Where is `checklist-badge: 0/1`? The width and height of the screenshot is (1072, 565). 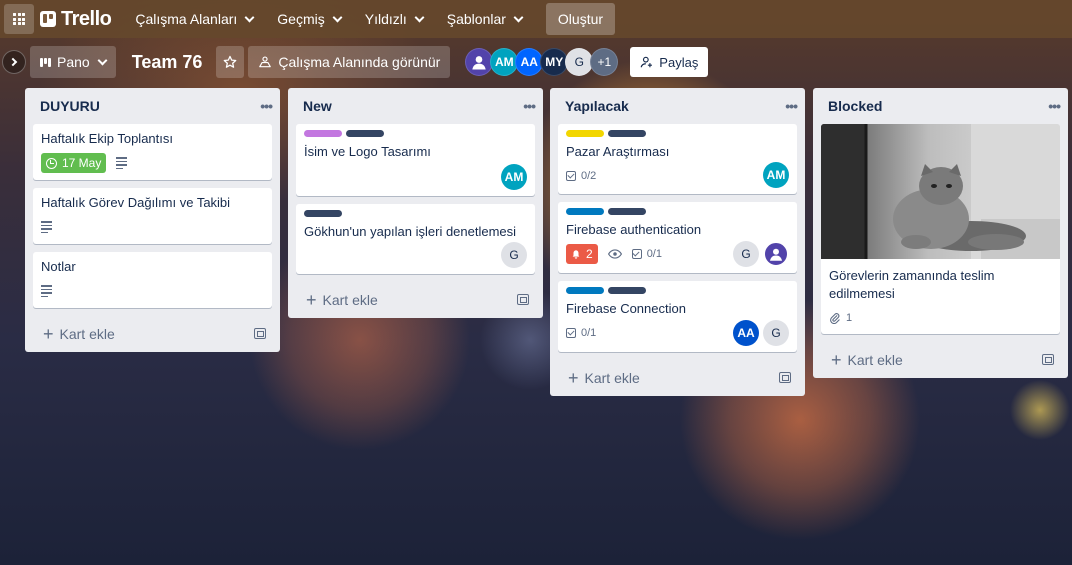 checklist-badge: 0/1 is located at coordinates (646, 254).